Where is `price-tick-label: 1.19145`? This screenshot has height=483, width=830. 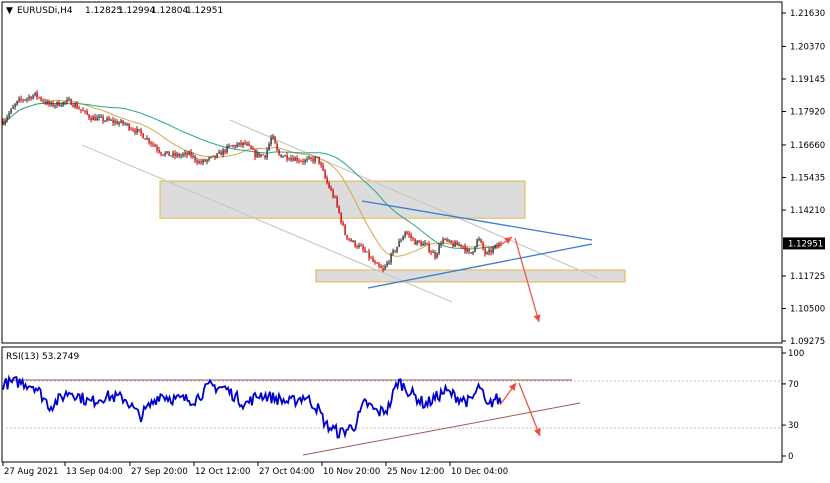
price-tick-label: 1.19145 is located at coordinates (807, 80).